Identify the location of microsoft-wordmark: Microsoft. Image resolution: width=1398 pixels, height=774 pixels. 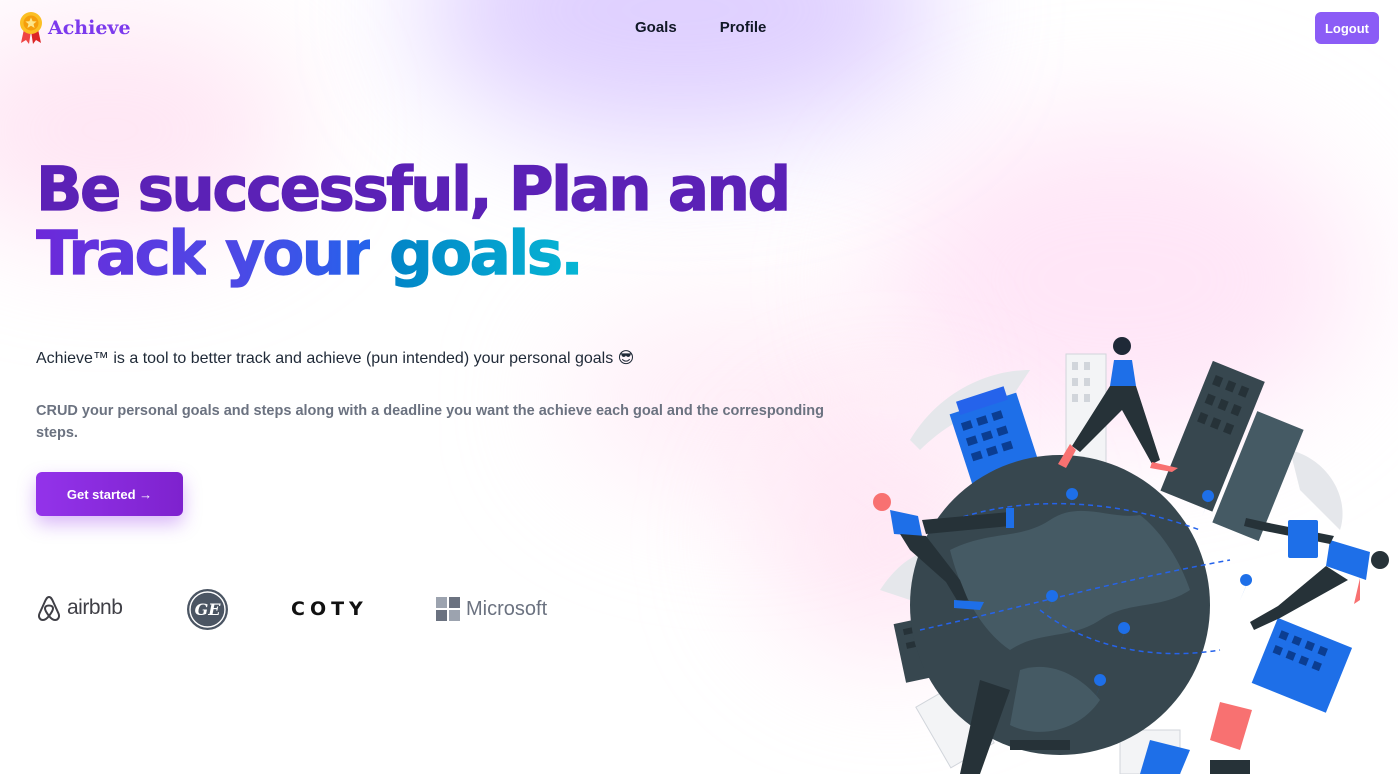
(507, 608).